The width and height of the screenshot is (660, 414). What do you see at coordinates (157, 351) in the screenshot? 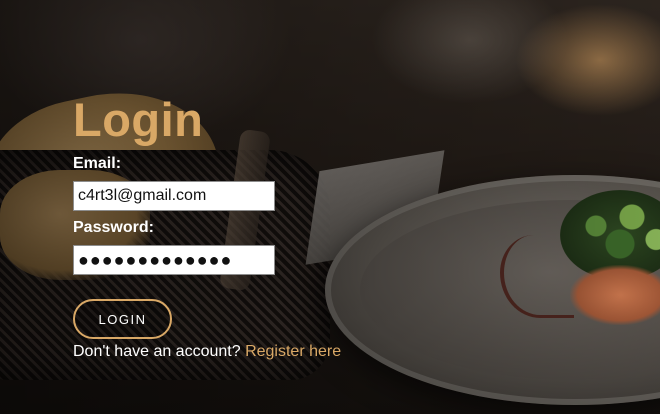
I see `register-prompt-text: Don't have an account?` at bounding box center [157, 351].